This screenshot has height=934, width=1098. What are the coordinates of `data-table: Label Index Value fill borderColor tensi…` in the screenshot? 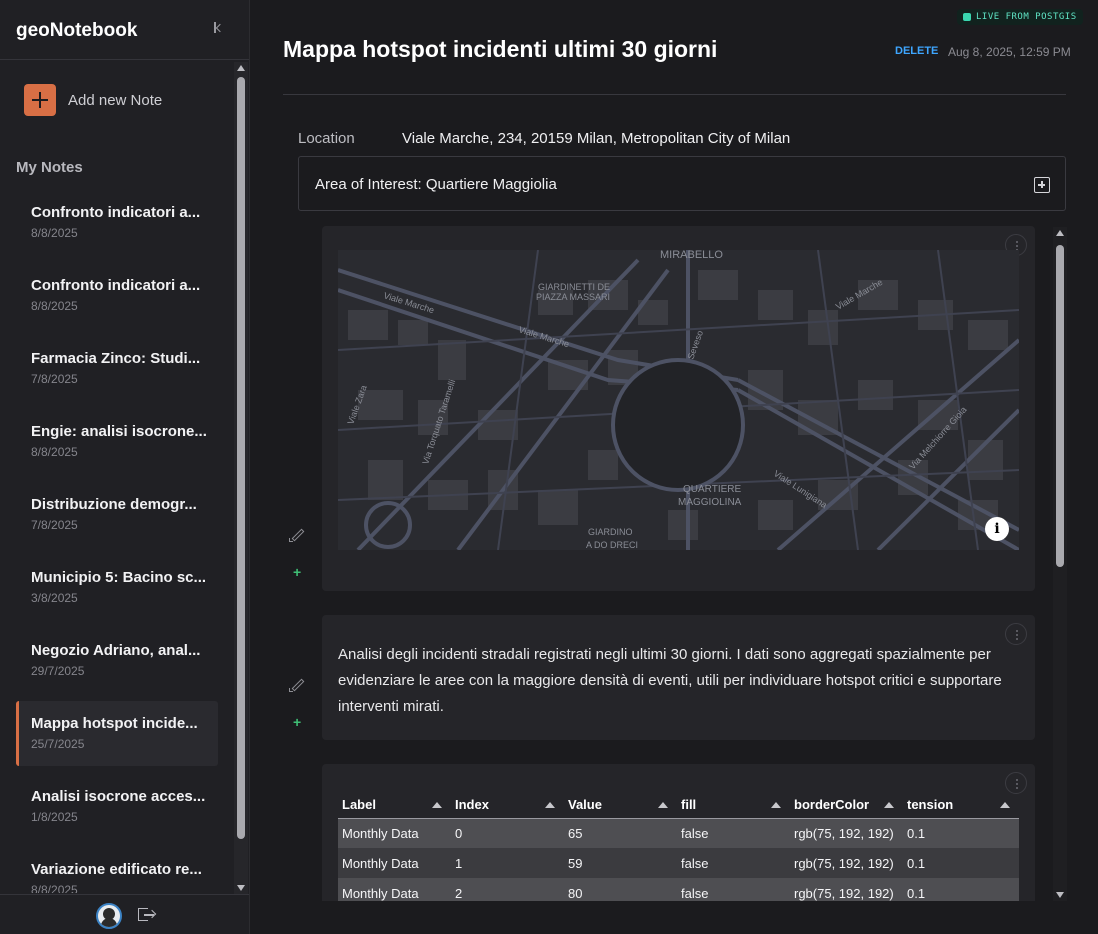 It's located at (678, 846).